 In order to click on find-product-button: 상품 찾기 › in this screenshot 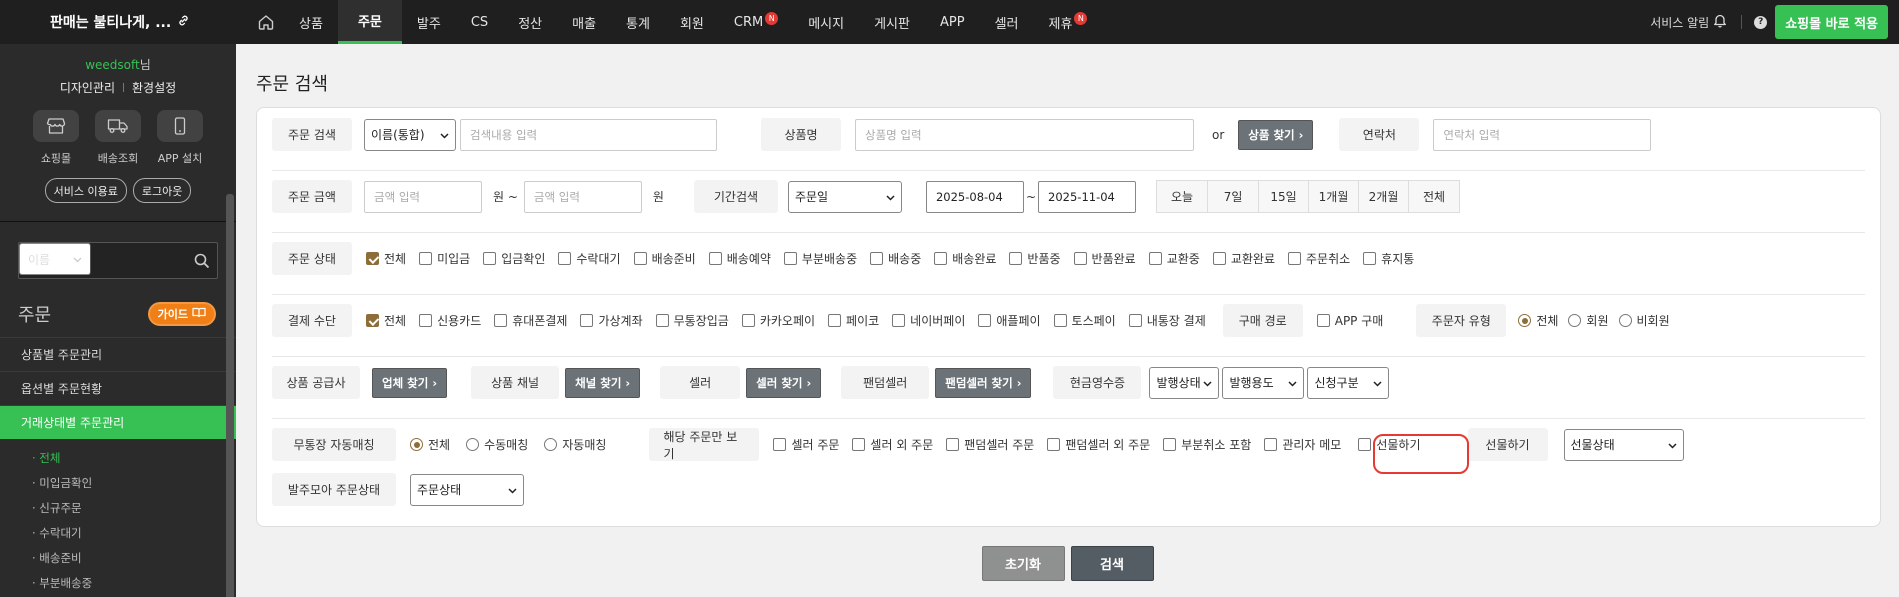, I will do `click(1276, 134)`.